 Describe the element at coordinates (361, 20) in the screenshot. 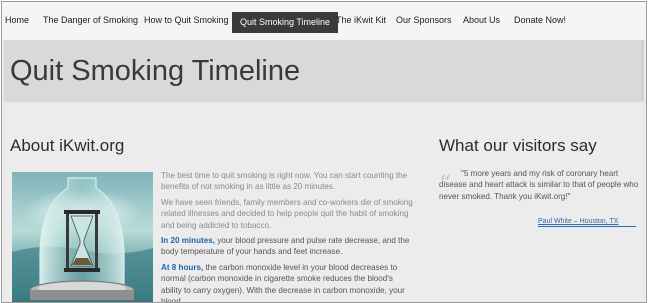

I see `nav-item-ikwit-kit: The iKwit Kit` at that location.